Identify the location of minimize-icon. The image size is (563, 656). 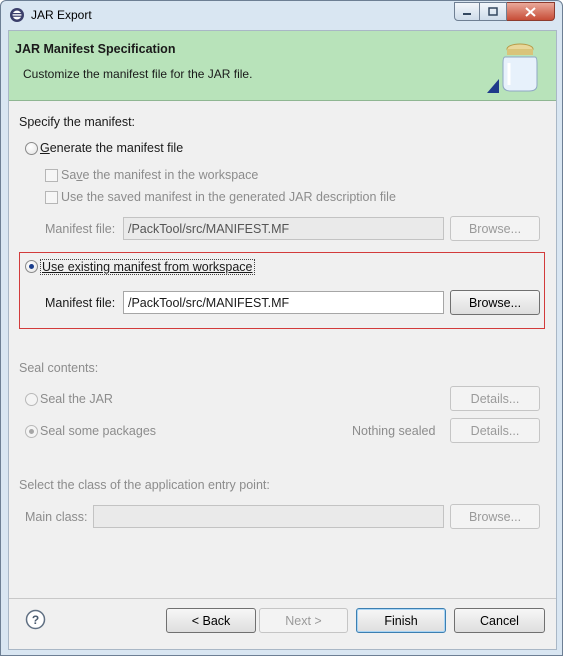
(467, 13).